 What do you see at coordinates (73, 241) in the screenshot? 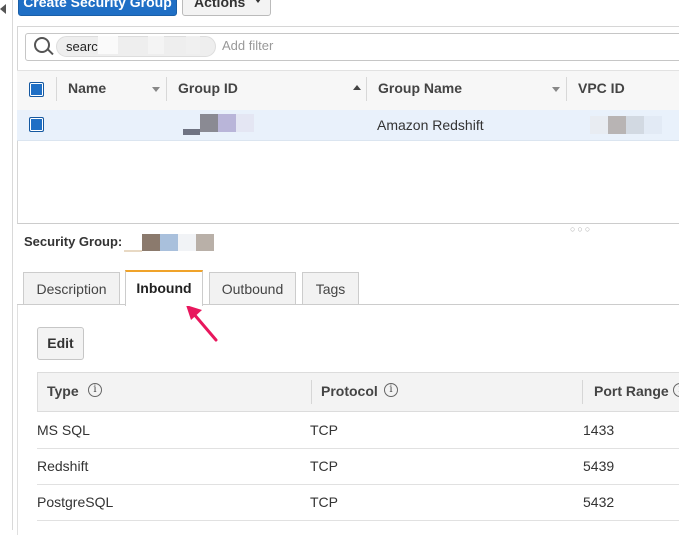
I see `security-group-label: Security Group:` at bounding box center [73, 241].